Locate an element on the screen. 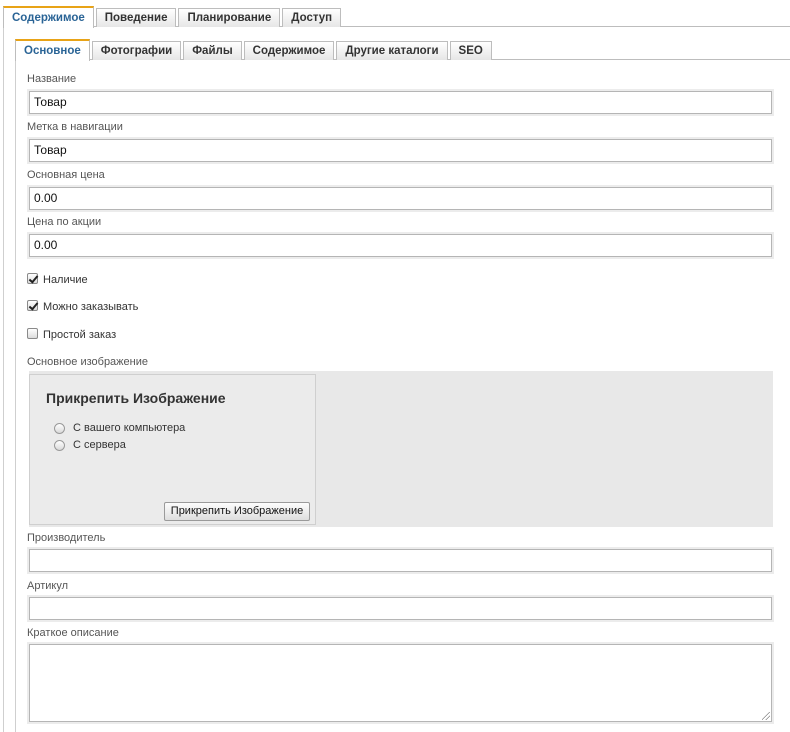  tab-content: Содержимое is located at coordinates (48, 17).